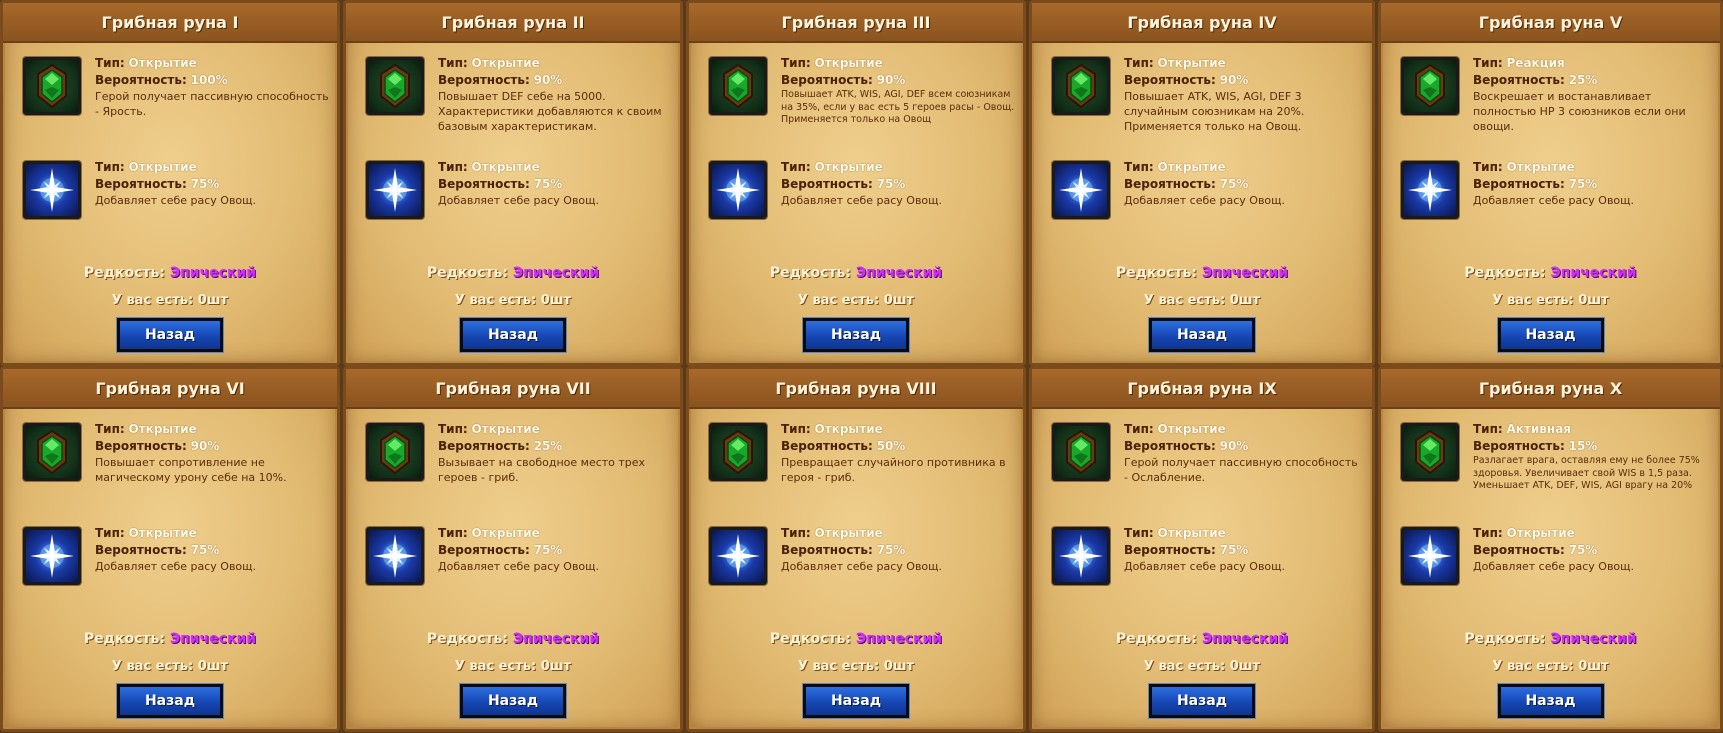  I want to click on panel-title: Грибная руна VII, so click(513, 388).